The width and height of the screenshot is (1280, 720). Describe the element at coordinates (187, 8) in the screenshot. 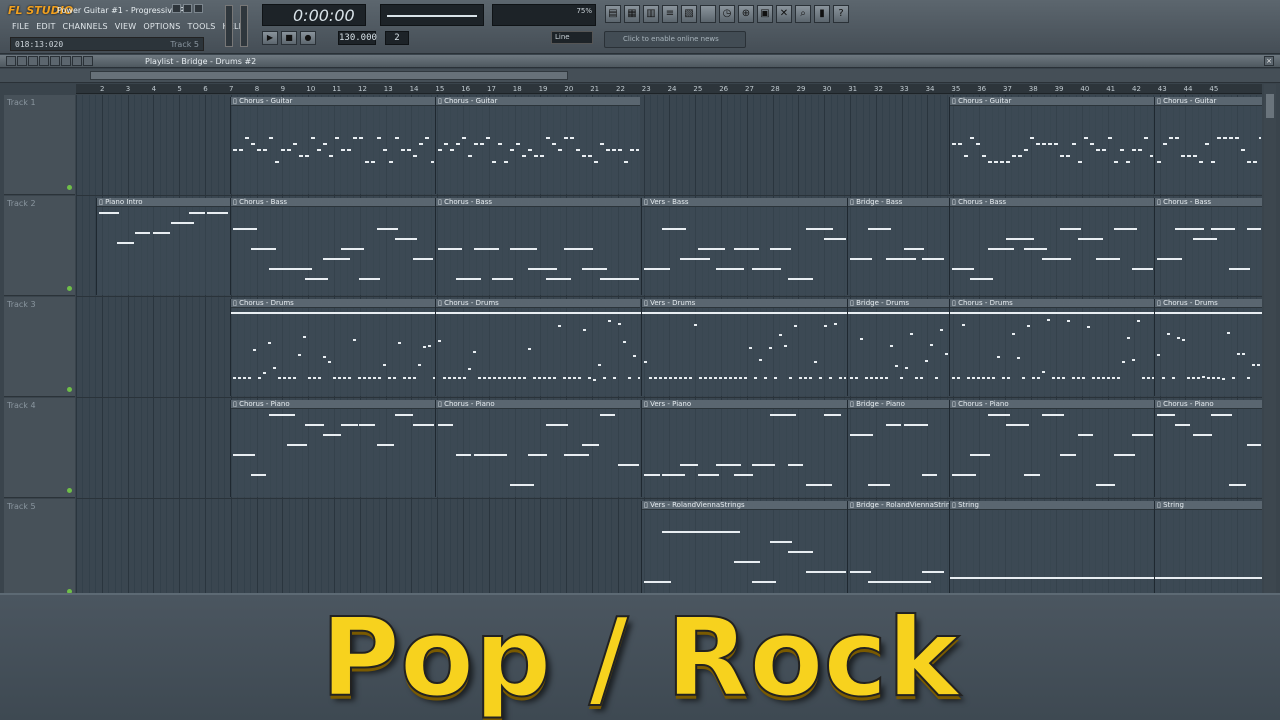

I see `maximize-button` at that location.